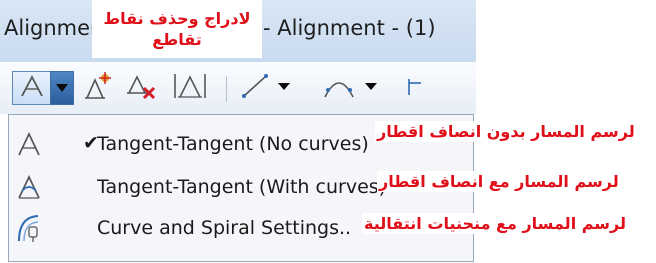 This screenshot has width=656, height=263. I want to click on pi-edit-icon, so click(190, 88).